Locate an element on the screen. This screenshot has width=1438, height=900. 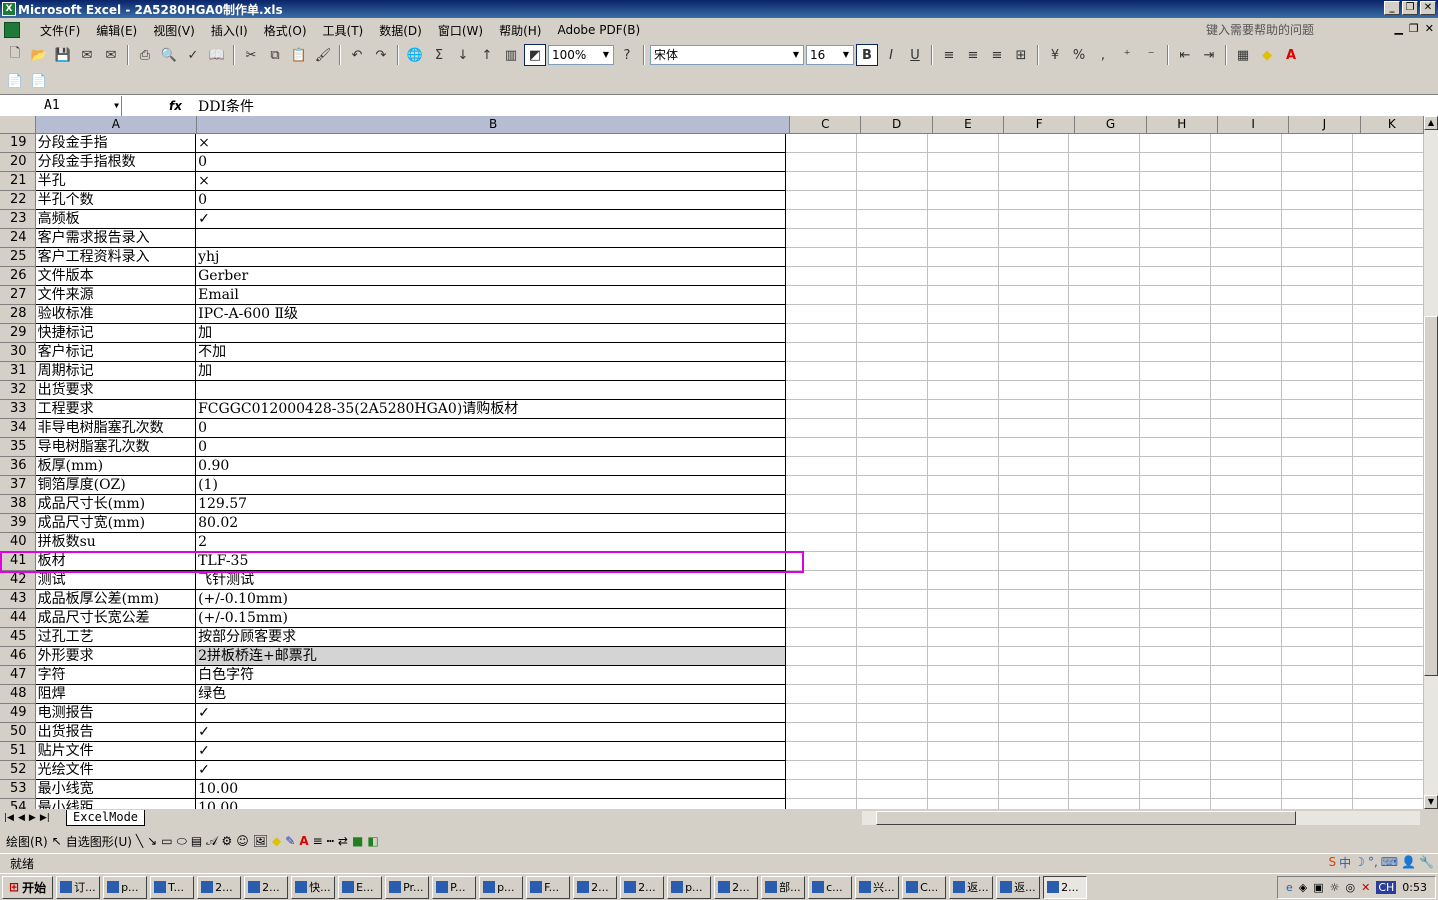
research-icon: 📖 is located at coordinates (217, 55).